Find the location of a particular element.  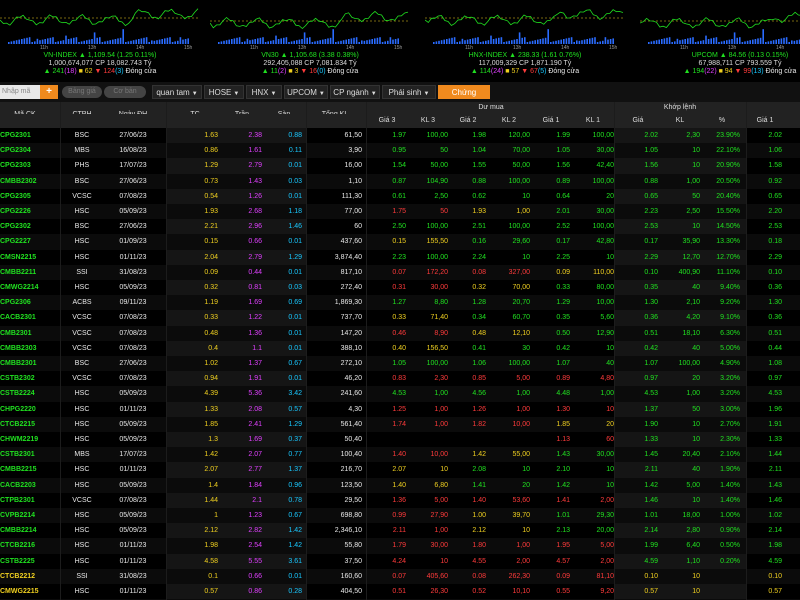

cell-code: CPG2227 is located at coordinates (25, 241).